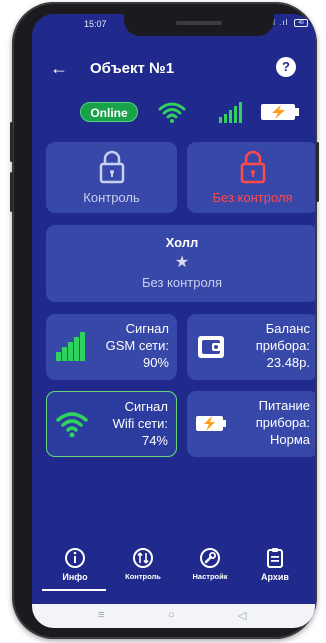 The width and height of the screenshot is (326, 643). I want to click on wifi-signal-tile: Сигнал Wifi сети: 74%, so click(111, 424).